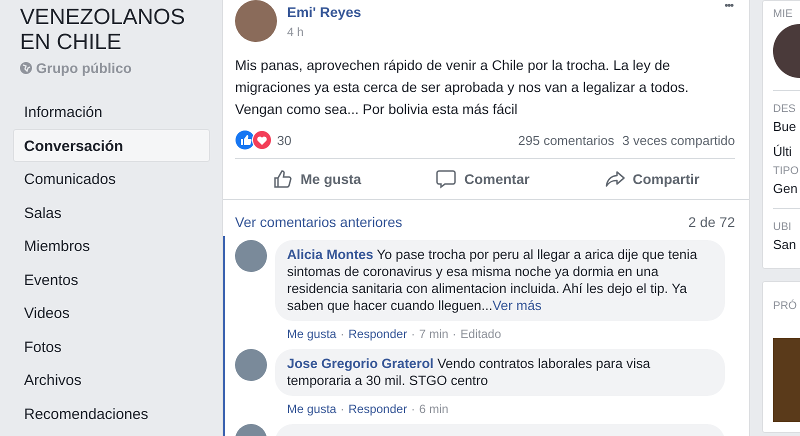 The width and height of the screenshot is (800, 436). What do you see at coordinates (785, 126) in the screenshot?
I see `description-text: Bue` at bounding box center [785, 126].